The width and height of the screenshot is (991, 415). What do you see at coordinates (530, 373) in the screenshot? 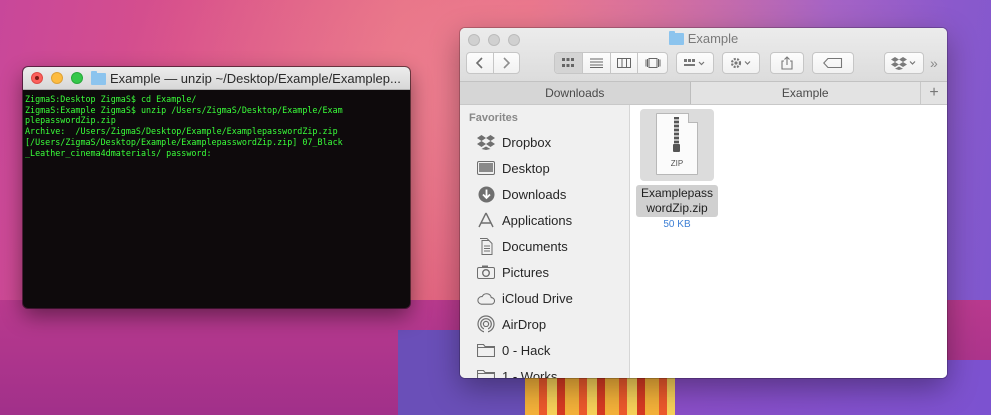
I see `sidebar-item-label: 1 - Works` at bounding box center [530, 373].